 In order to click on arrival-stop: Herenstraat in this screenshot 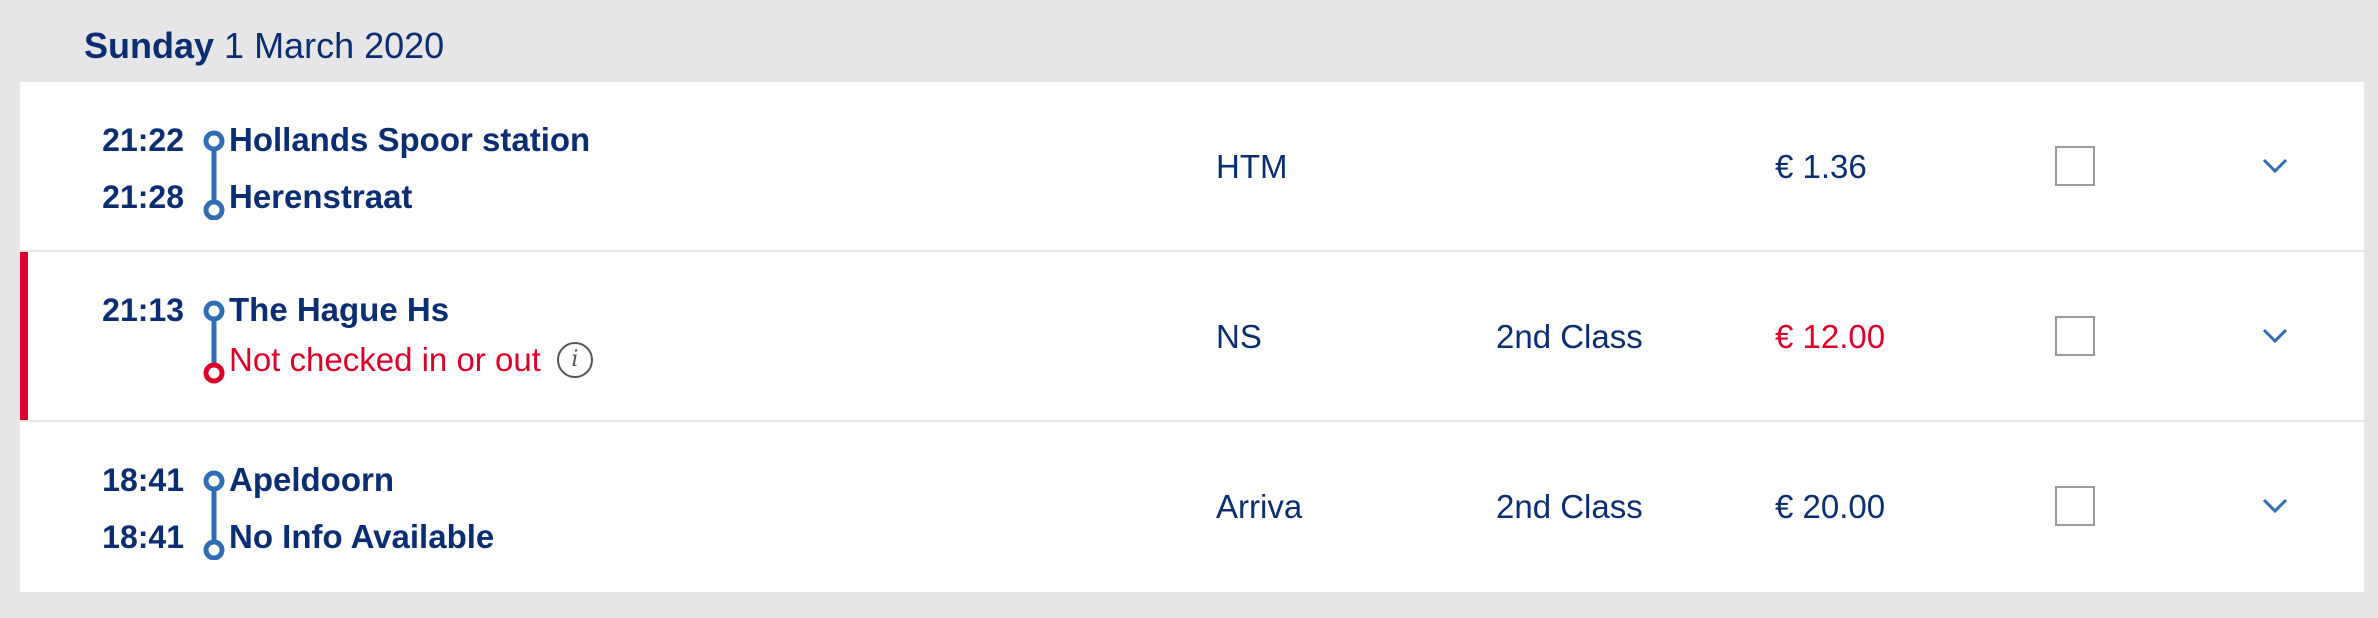, I will do `click(321, 196)`.